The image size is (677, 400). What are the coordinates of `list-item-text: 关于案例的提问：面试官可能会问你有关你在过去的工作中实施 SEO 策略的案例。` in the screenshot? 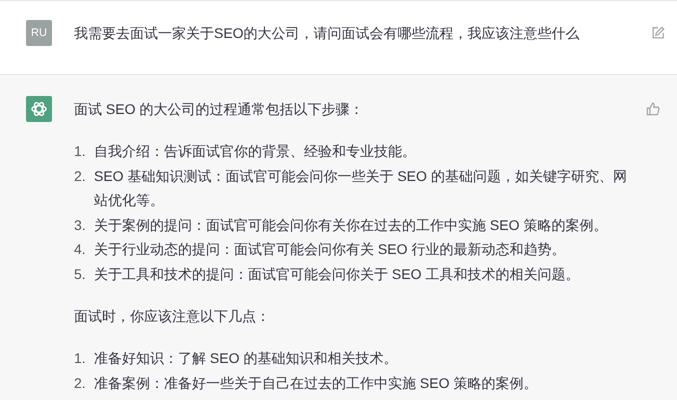 It's located at (351, 225).